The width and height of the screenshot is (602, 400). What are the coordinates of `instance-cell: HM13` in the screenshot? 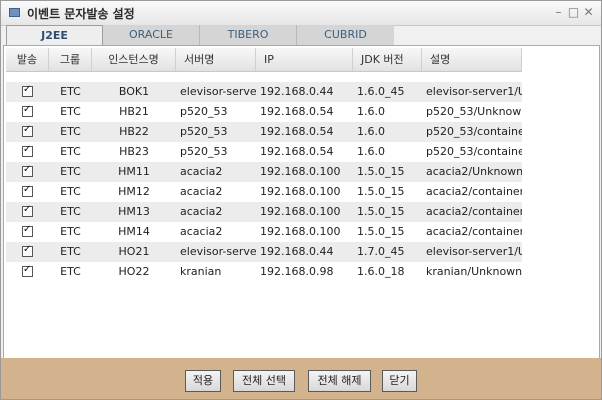 It's located at (134, 211).